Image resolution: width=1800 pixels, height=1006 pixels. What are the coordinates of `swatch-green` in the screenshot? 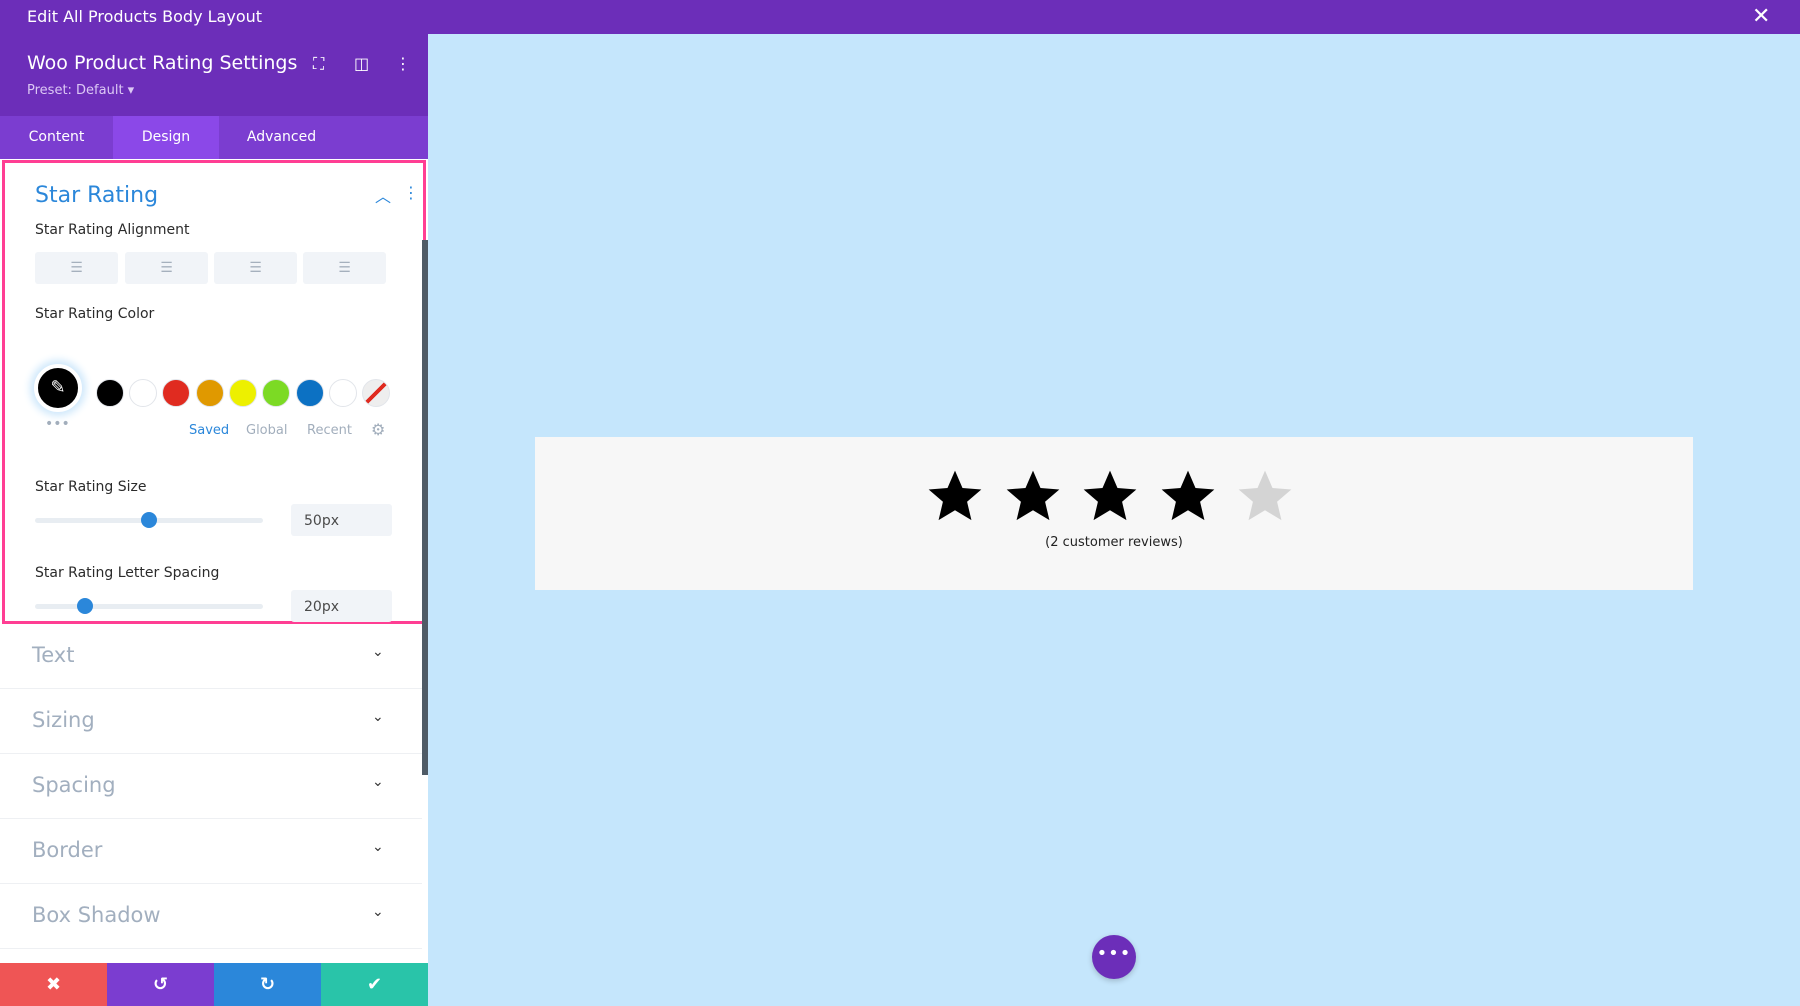 It's located at (276, 393).